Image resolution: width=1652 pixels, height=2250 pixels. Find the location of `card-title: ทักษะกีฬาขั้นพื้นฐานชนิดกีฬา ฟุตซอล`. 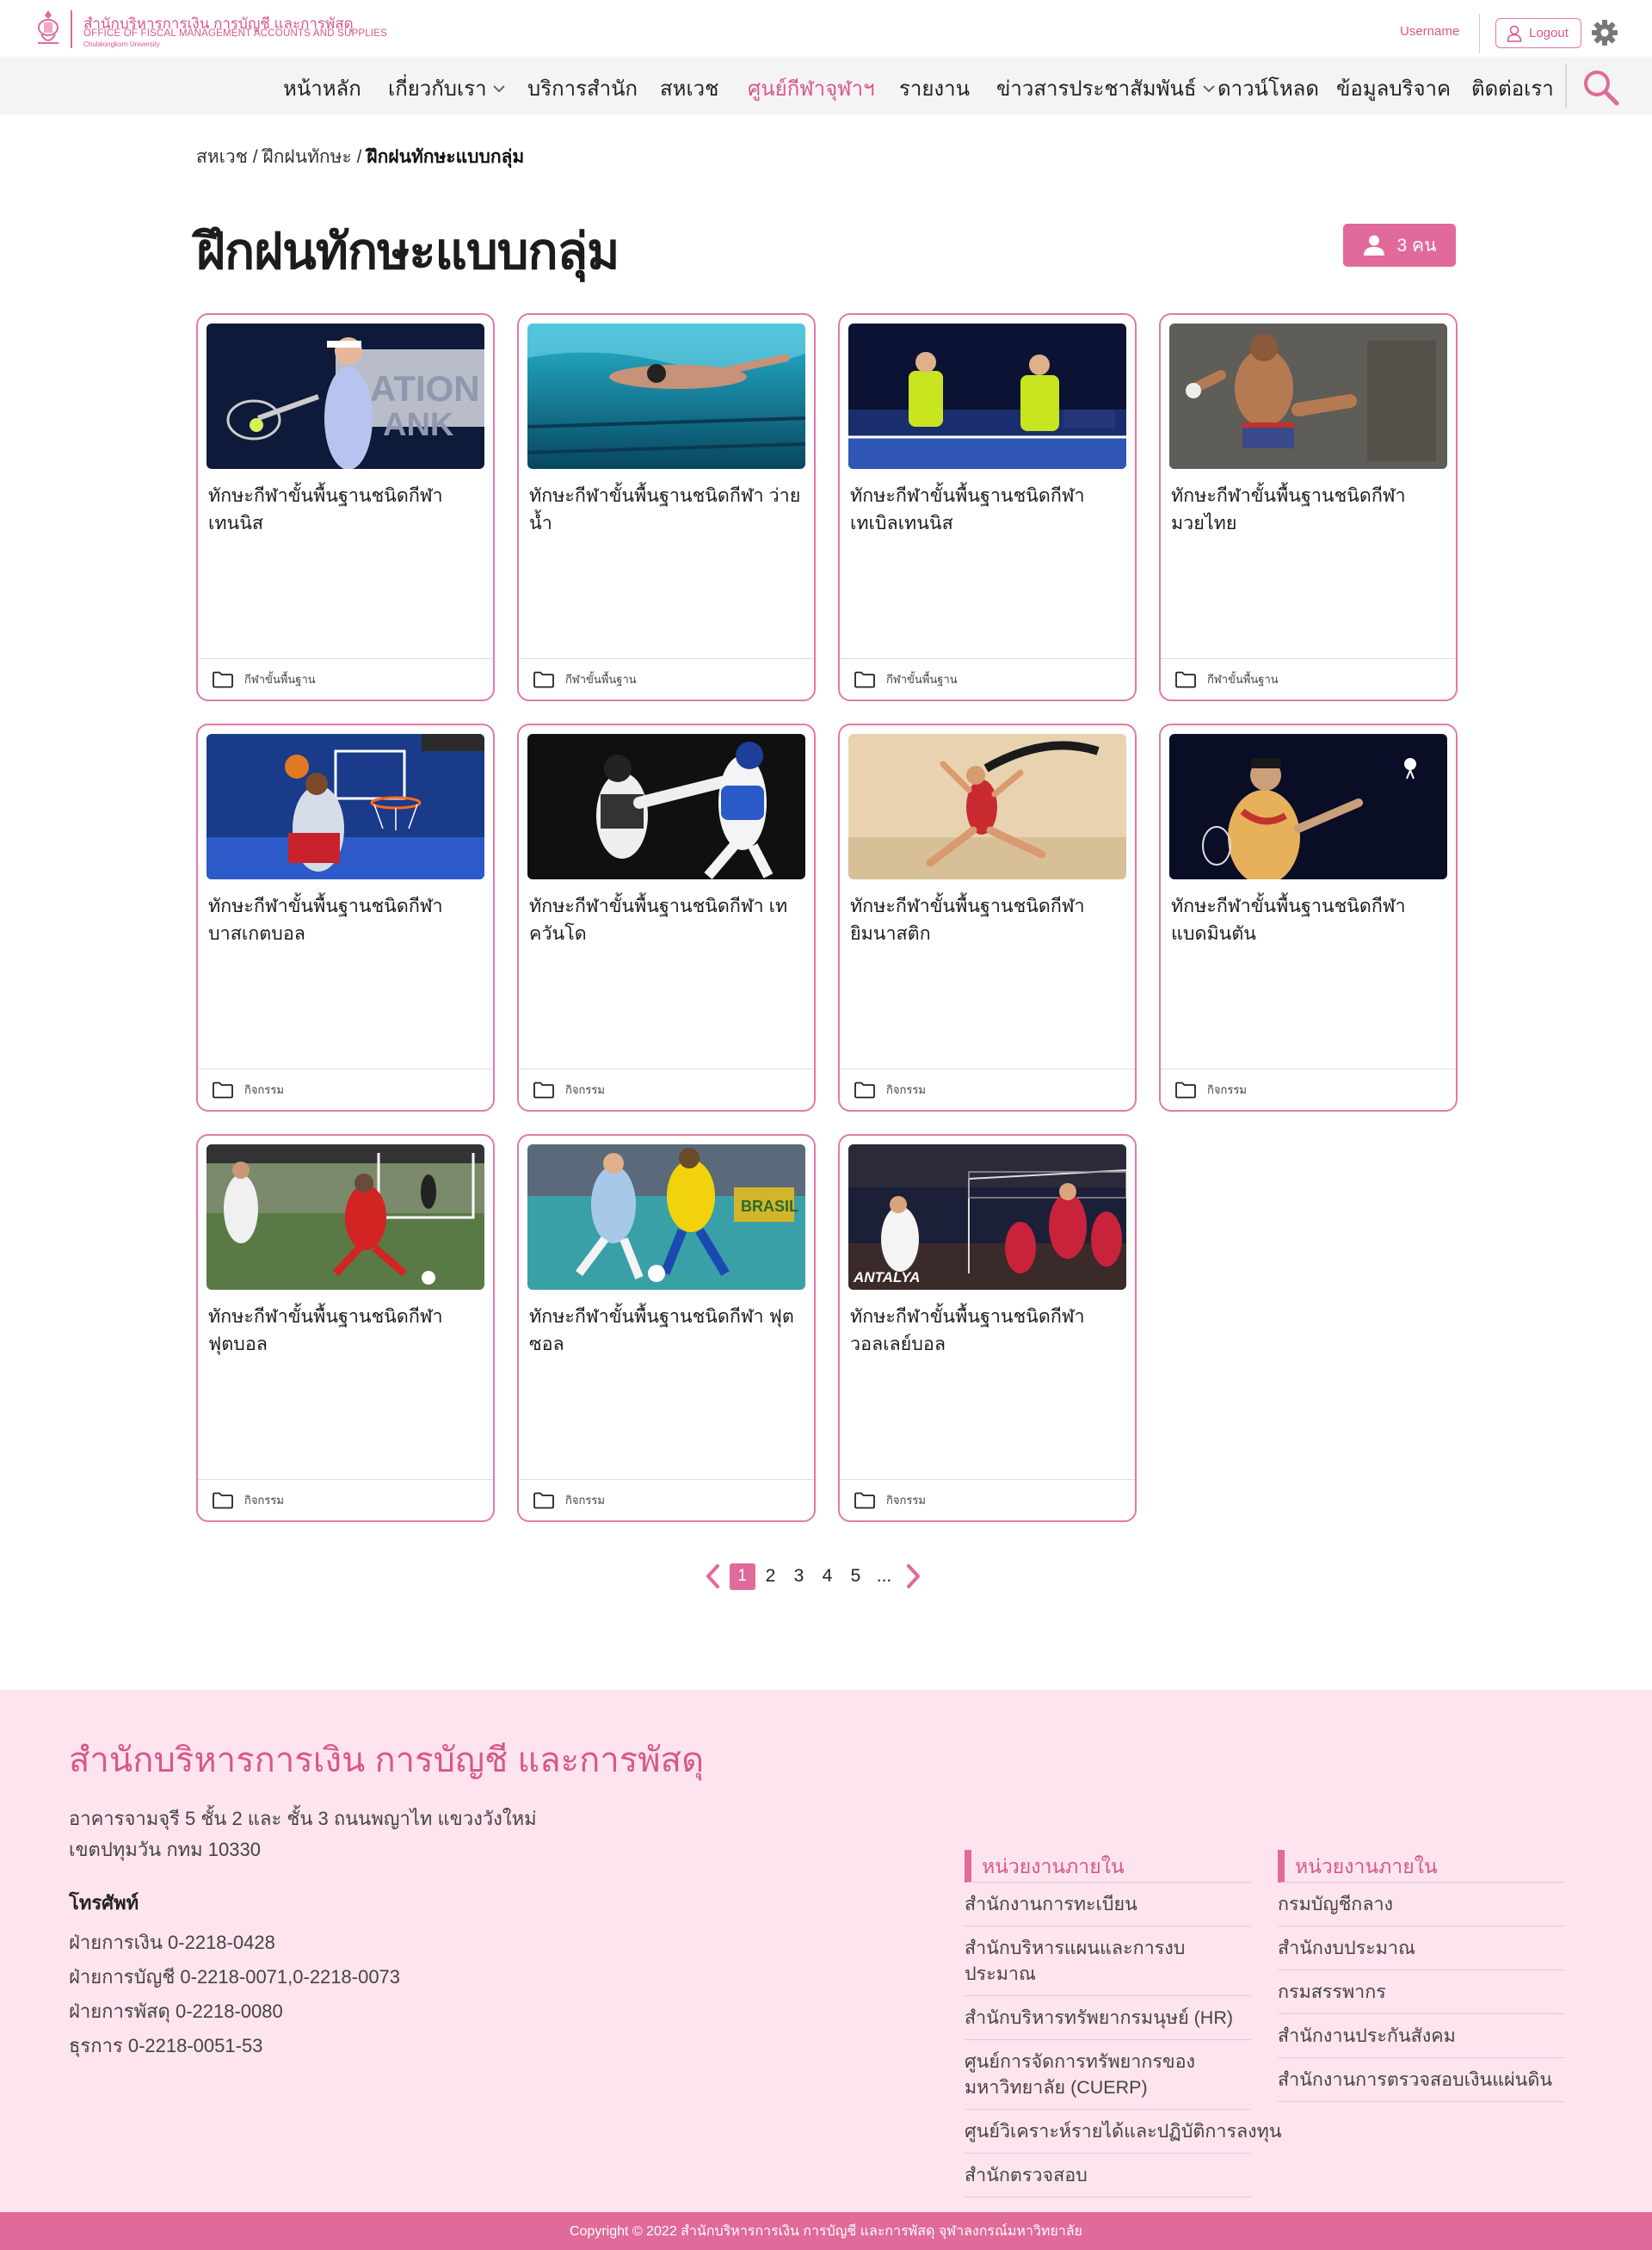

card-title: ทักษะกีฬาขั้นพื้นฐานชนิดกีฬา ฟุตซอล is located at coordinates (669, 1331).